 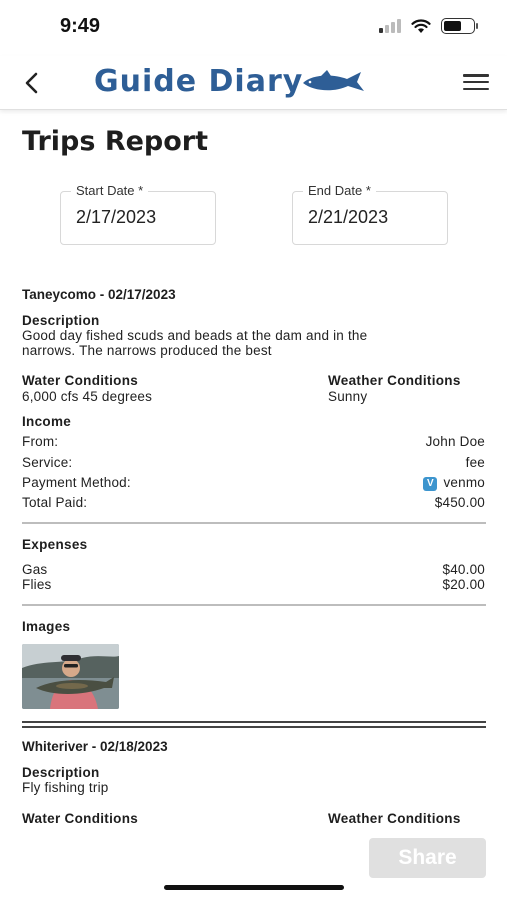 I want to click on total-paid-label: Total Paid:, so click(x=55, y=502).